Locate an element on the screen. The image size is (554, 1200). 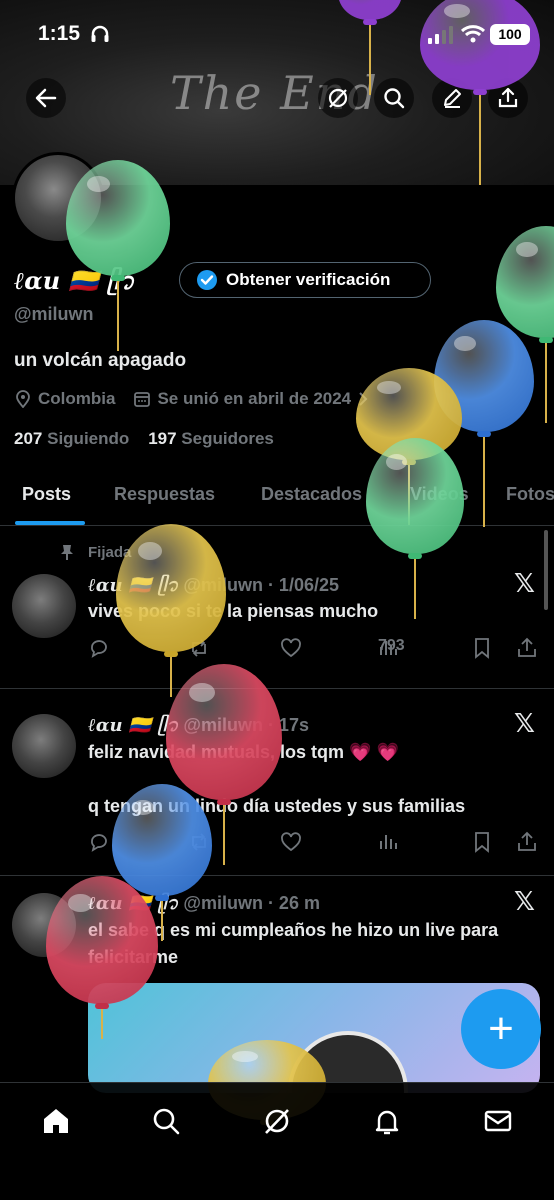
profile-joined: Se unió en abril de 2024 is located at coordinates (254, 398).